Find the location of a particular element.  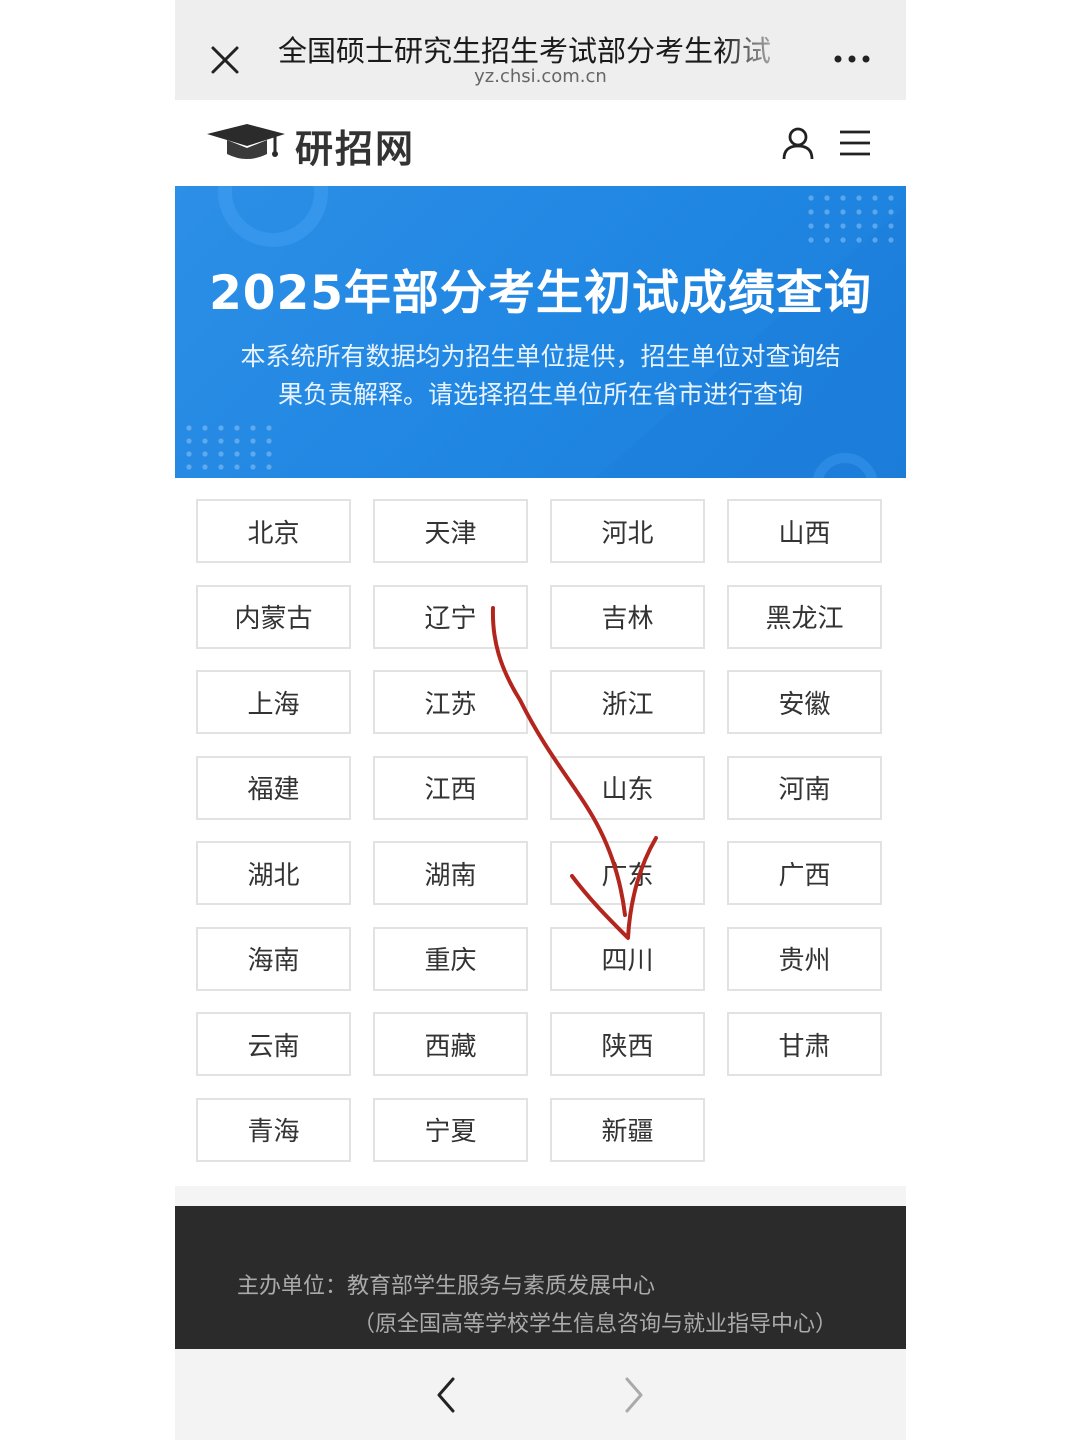

province-button: 辽宁 is located at coordinates (450, 616).